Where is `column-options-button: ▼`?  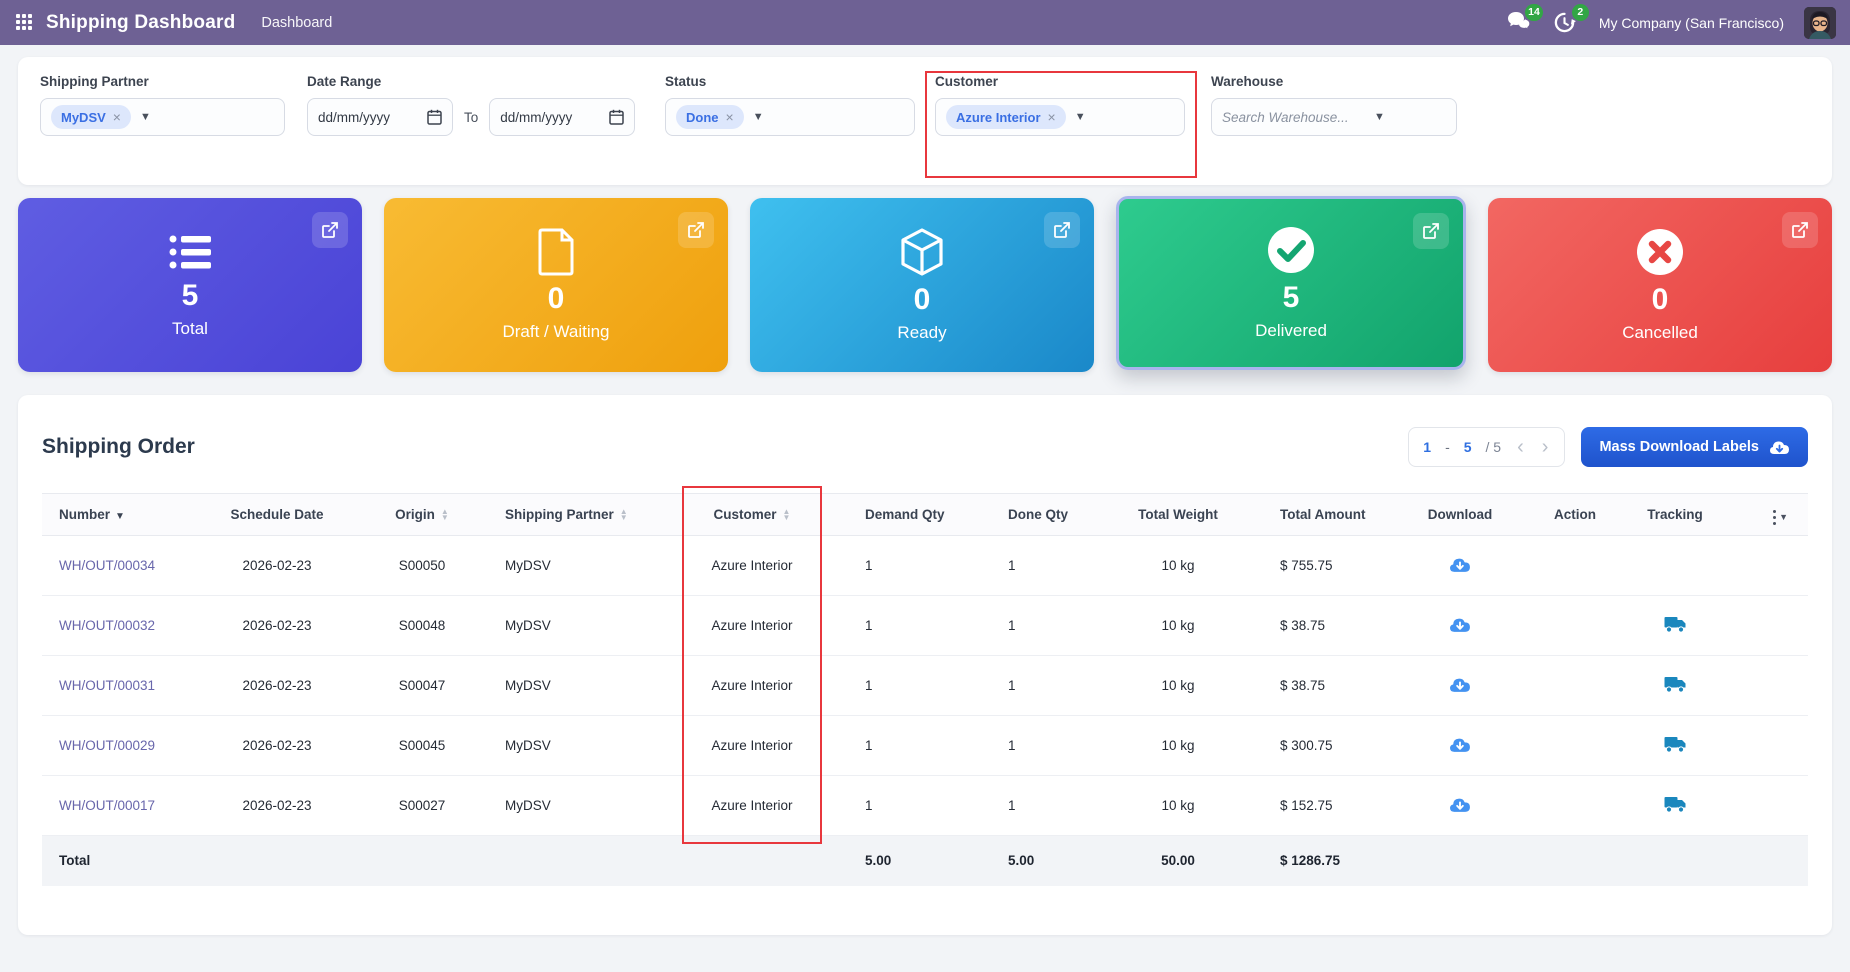 column-options-button: ▼ is located at coordinates (1764, 514).